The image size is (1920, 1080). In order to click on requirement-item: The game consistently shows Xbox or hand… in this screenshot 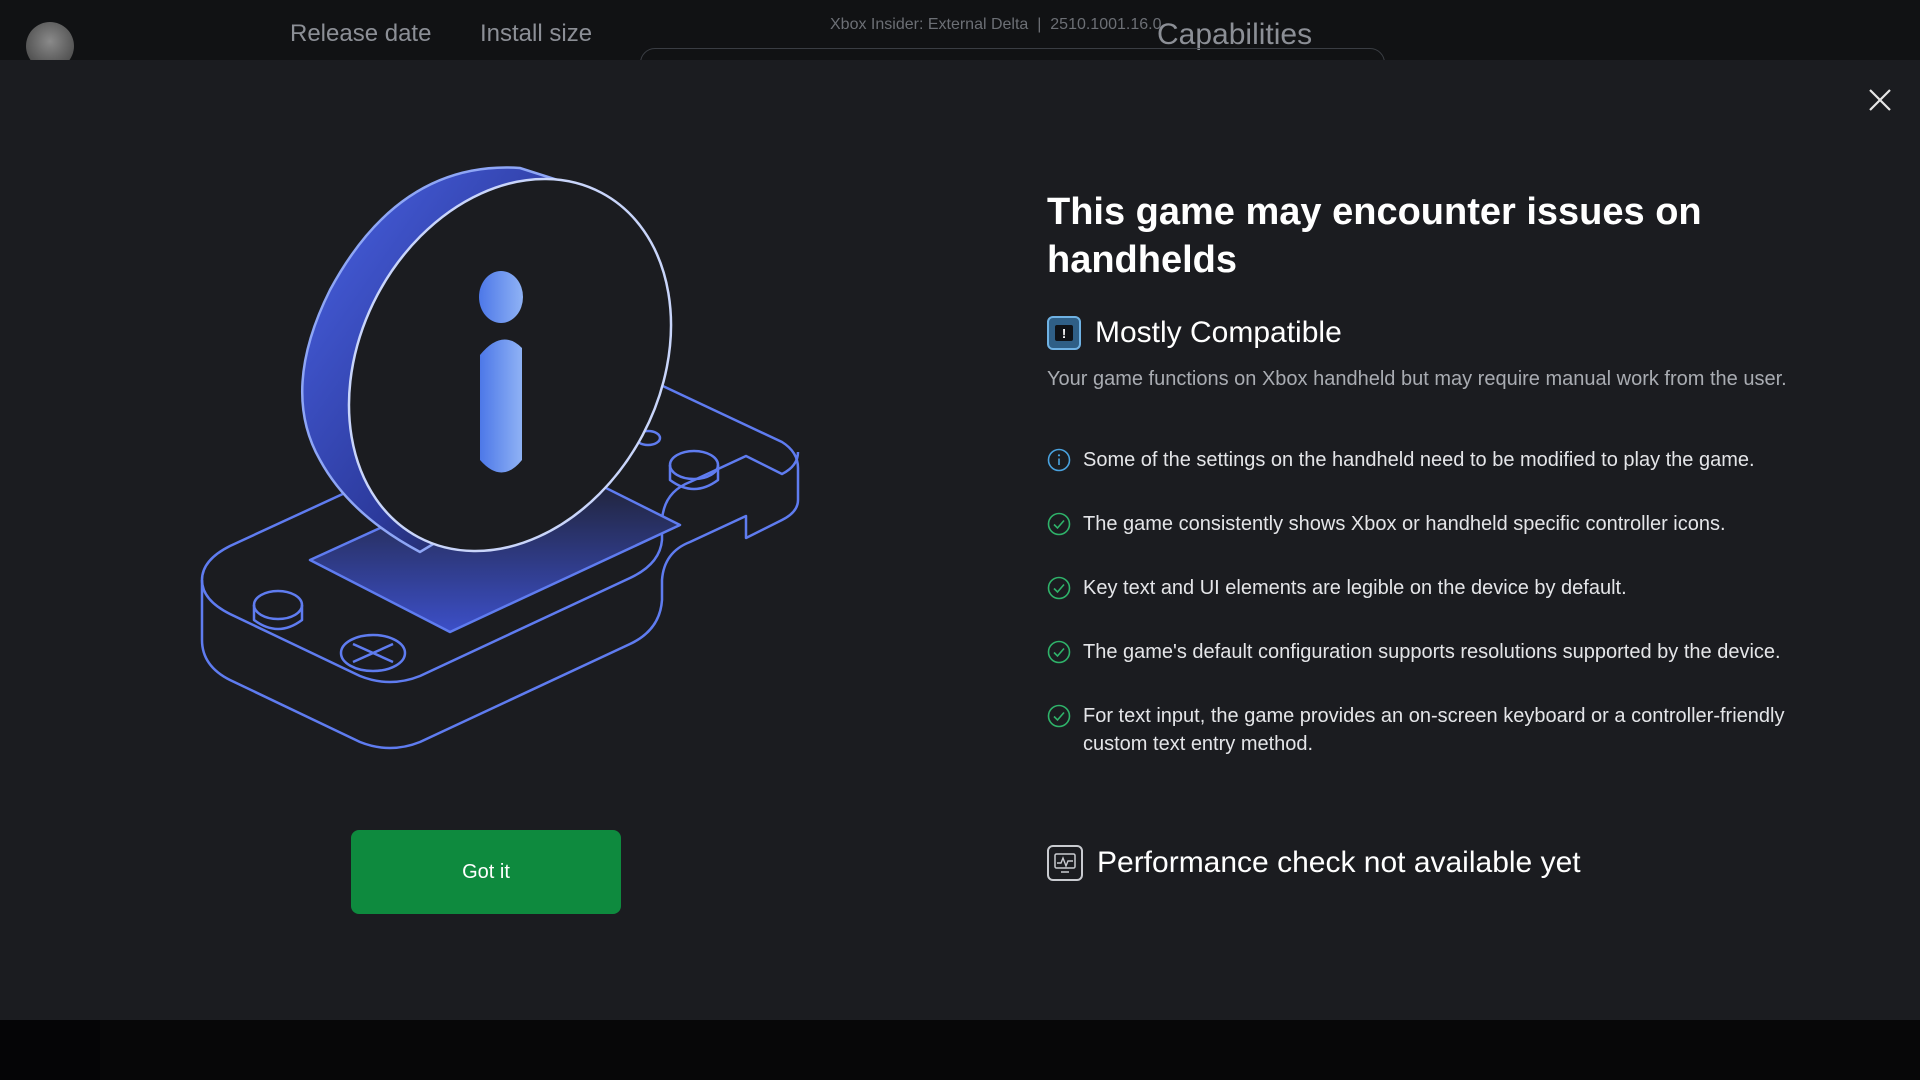, I will do `click(1447, 524)`.